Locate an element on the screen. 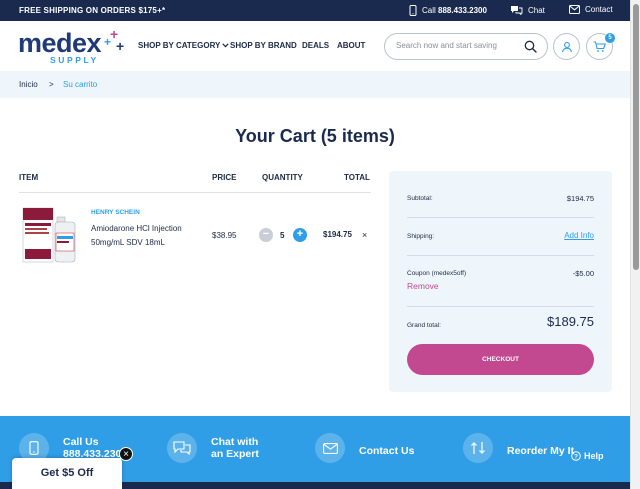  free-shipping-promo: FREE SHIPPING ON ORDERS $175+* is located at coordinates (92, 10).